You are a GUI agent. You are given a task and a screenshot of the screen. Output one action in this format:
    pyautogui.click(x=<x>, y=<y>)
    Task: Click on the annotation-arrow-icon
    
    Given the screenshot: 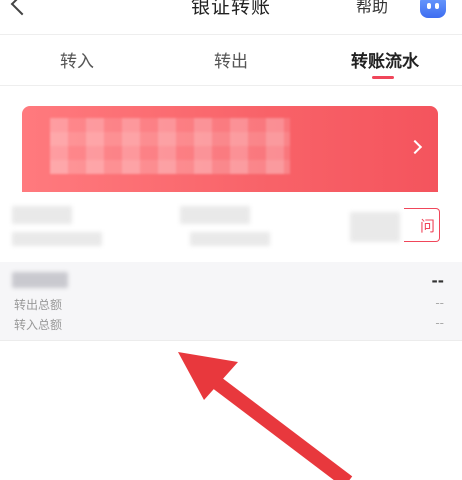 What is the action you would take?
    pyautogui.click(x=265, y=416)
    